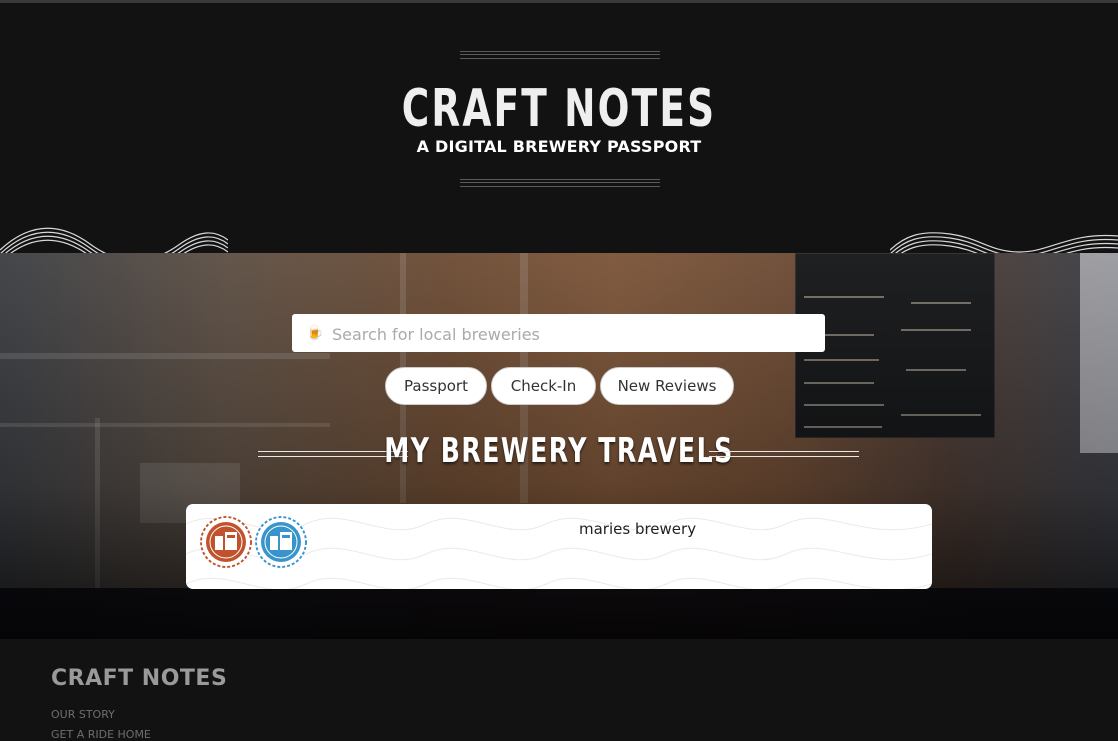 The height and width of the screenshot is (741, 1118). I want to click on site-title: CRAFT NOTES, so click(559, 109).